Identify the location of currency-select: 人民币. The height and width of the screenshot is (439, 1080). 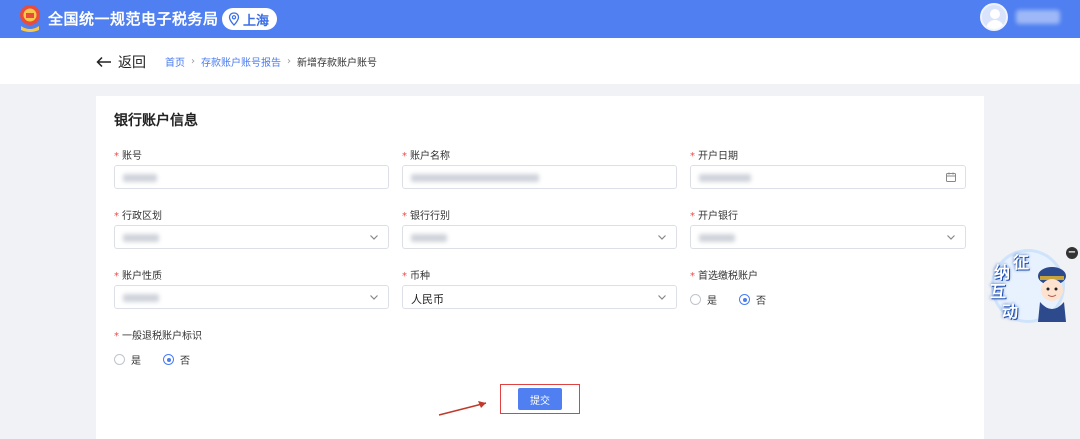
(539, 297).